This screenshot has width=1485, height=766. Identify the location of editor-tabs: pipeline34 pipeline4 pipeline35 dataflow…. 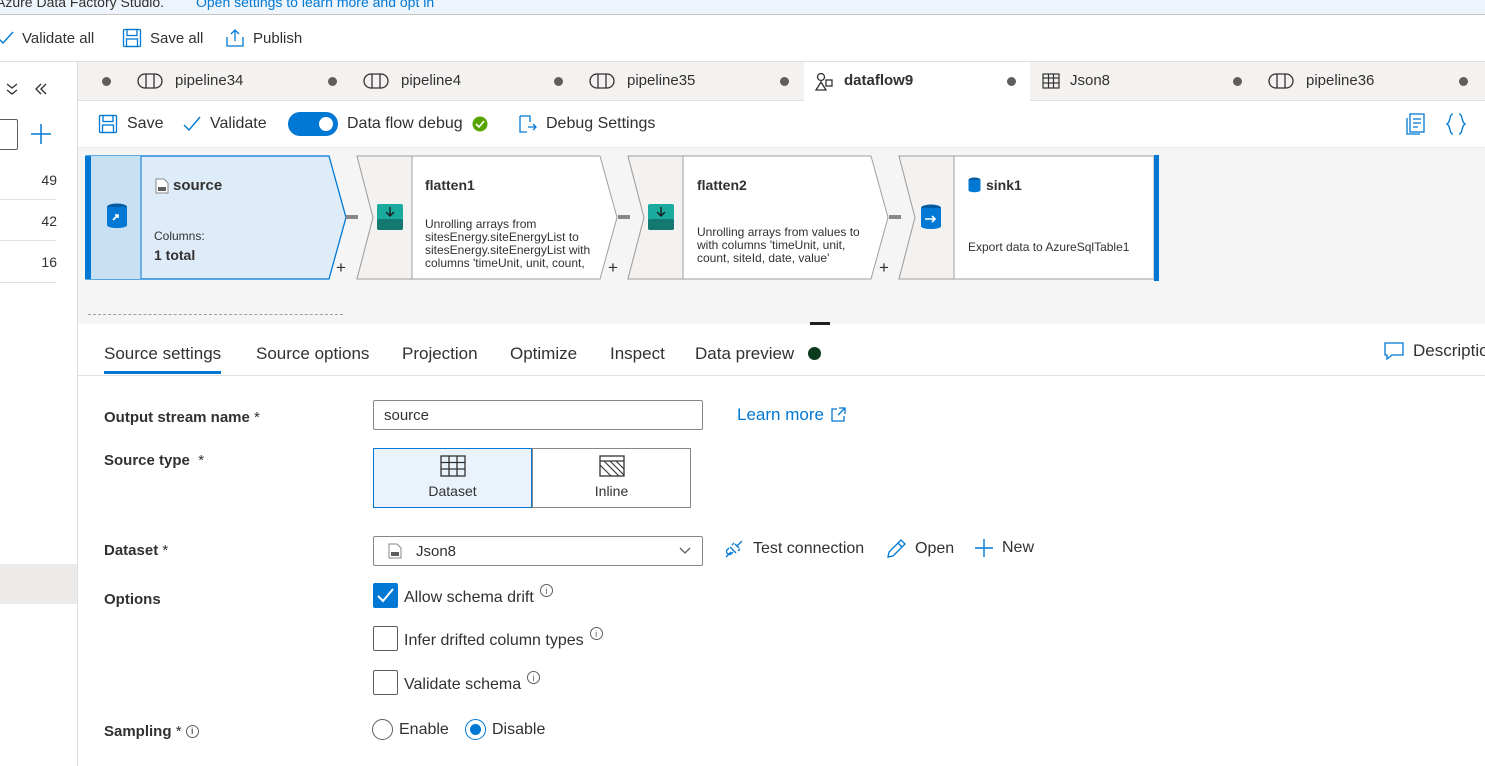
(781, 82).